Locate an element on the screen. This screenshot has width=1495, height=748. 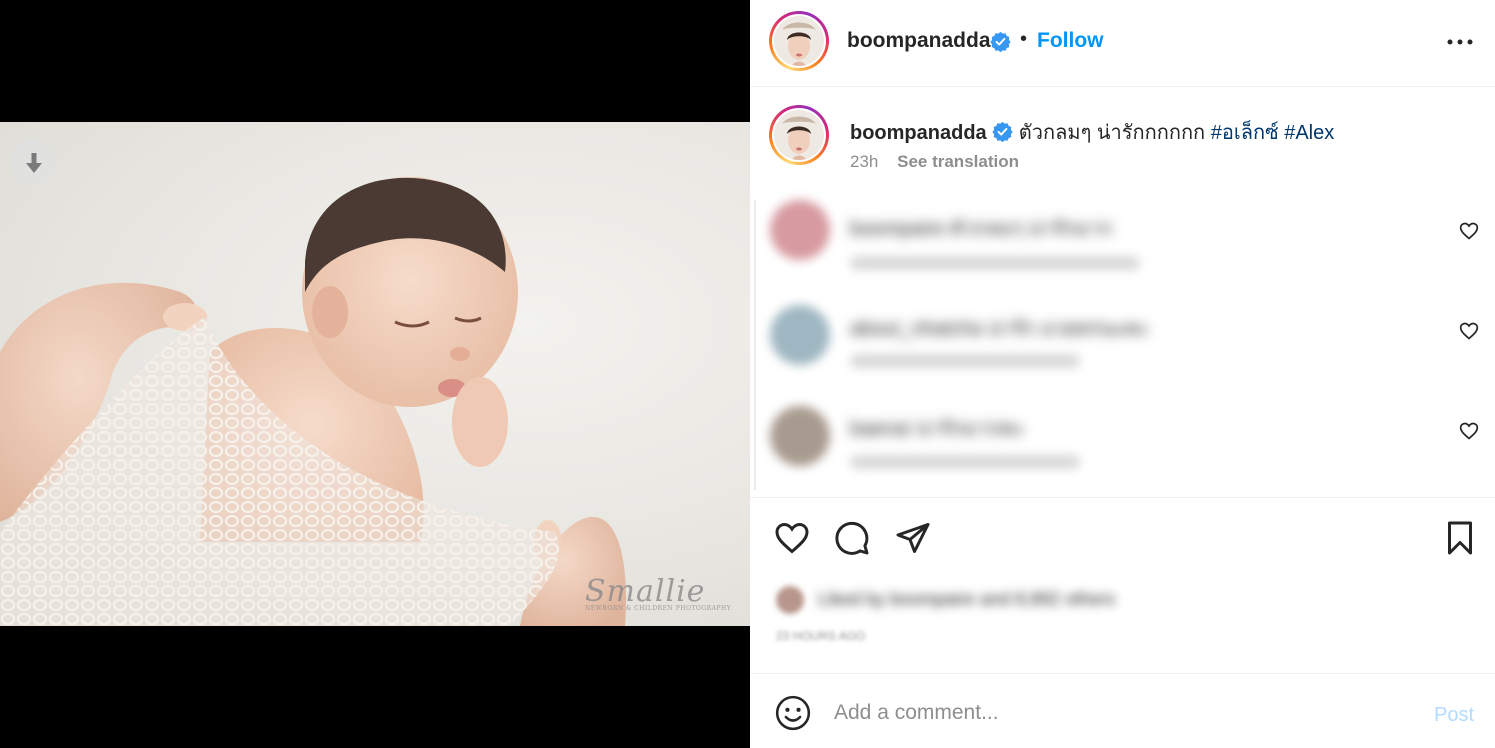
download-icon is located at coordinates (33, 162).